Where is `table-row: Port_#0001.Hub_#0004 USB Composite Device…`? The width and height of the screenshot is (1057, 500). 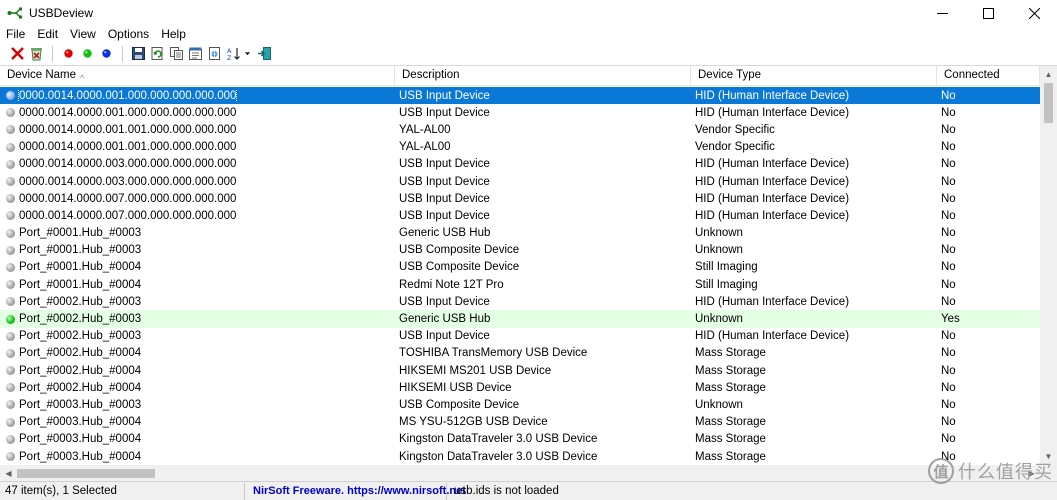
table-row: Port_#0001.Hub_#0004 USB Composite Device… is located at coordinates (520, 267).